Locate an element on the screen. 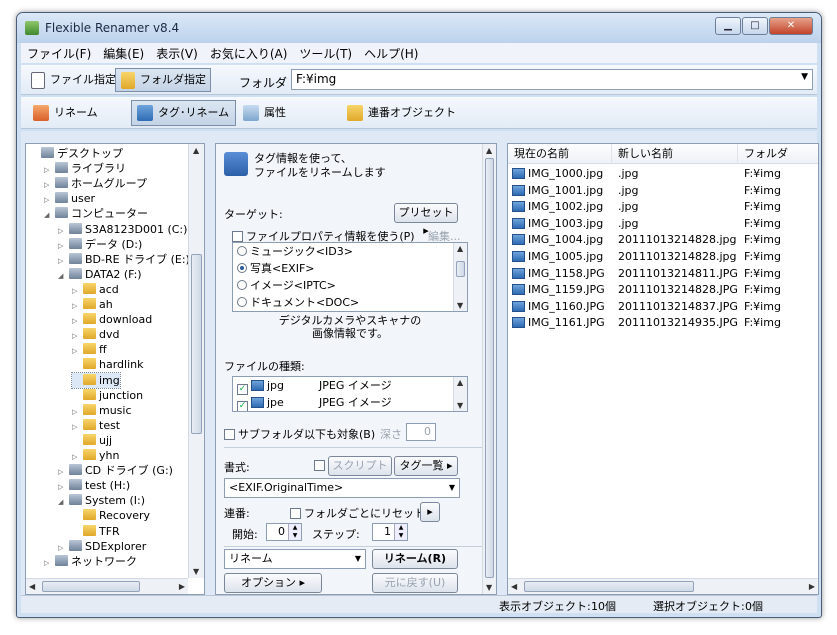 The image size is (837, 635). action-select: リネーム ▼ is located at coordinates (295, 559).